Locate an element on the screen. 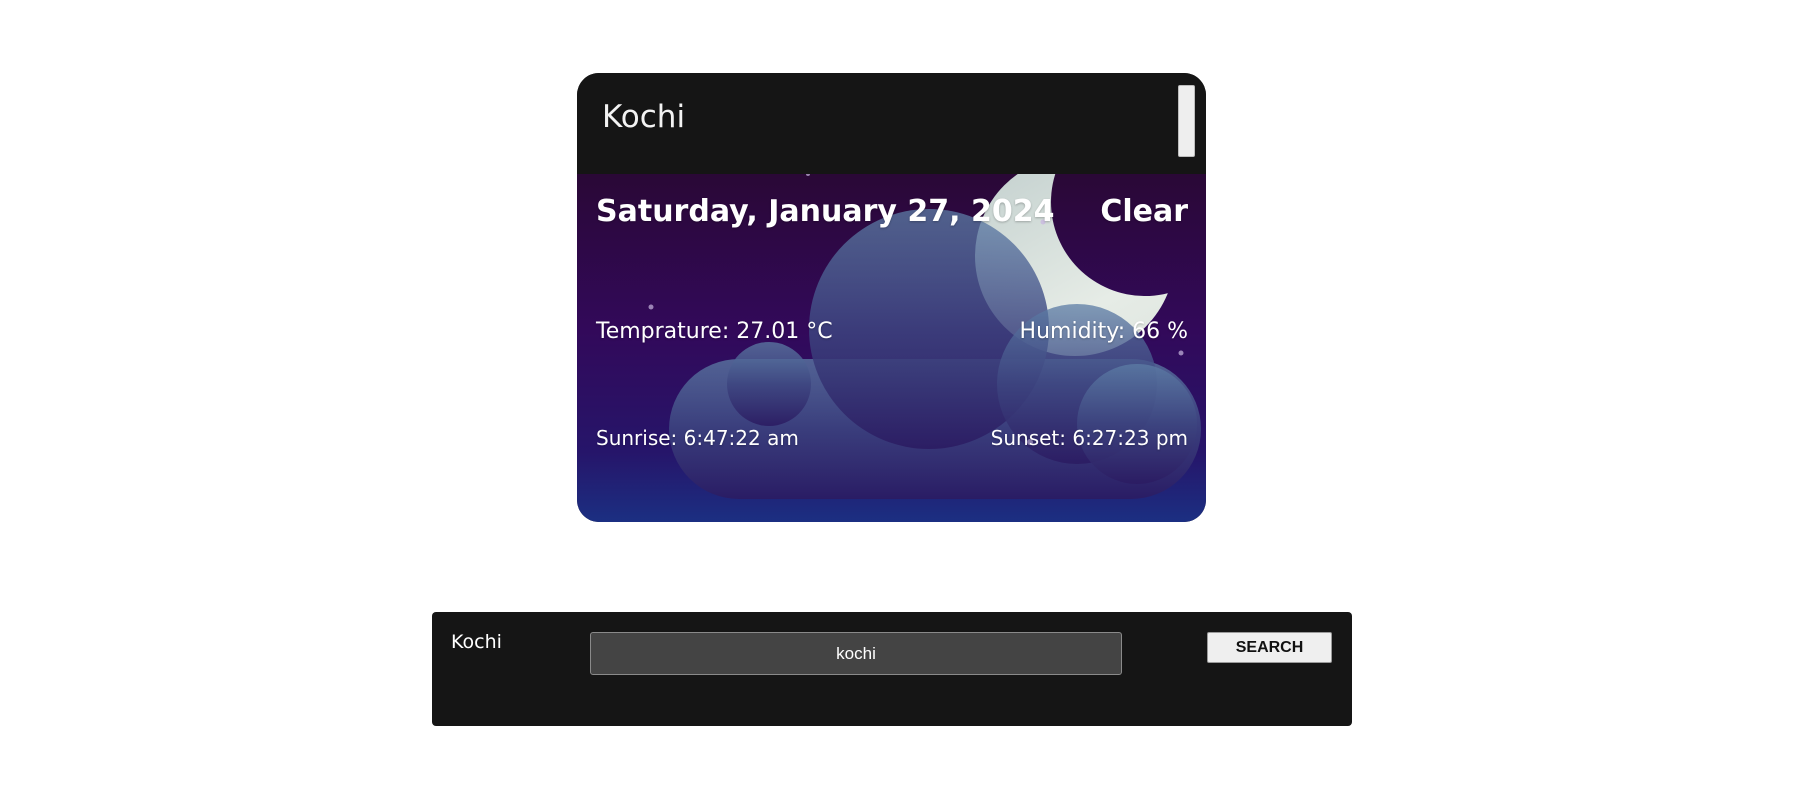 This screenshot has width=1813, height=801. humidity-text: Humidity: 66 % is located at coordinates (1103, 331).